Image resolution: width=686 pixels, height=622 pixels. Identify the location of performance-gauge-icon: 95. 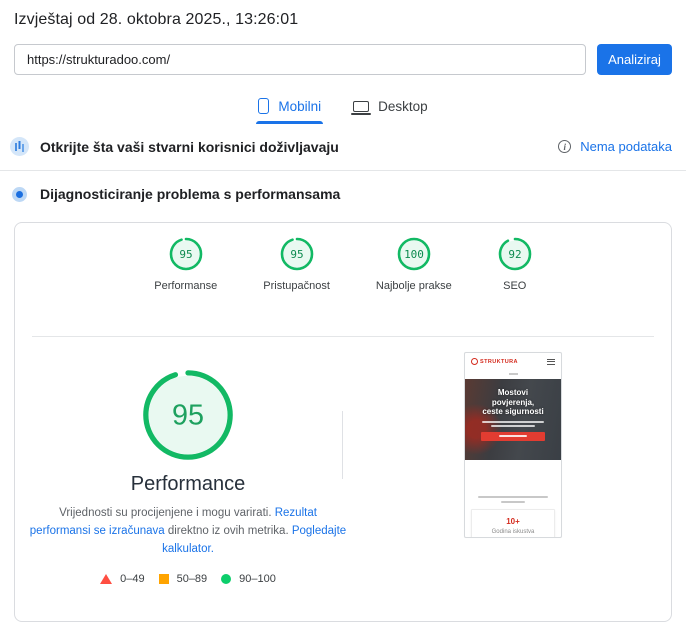
(188, 415).